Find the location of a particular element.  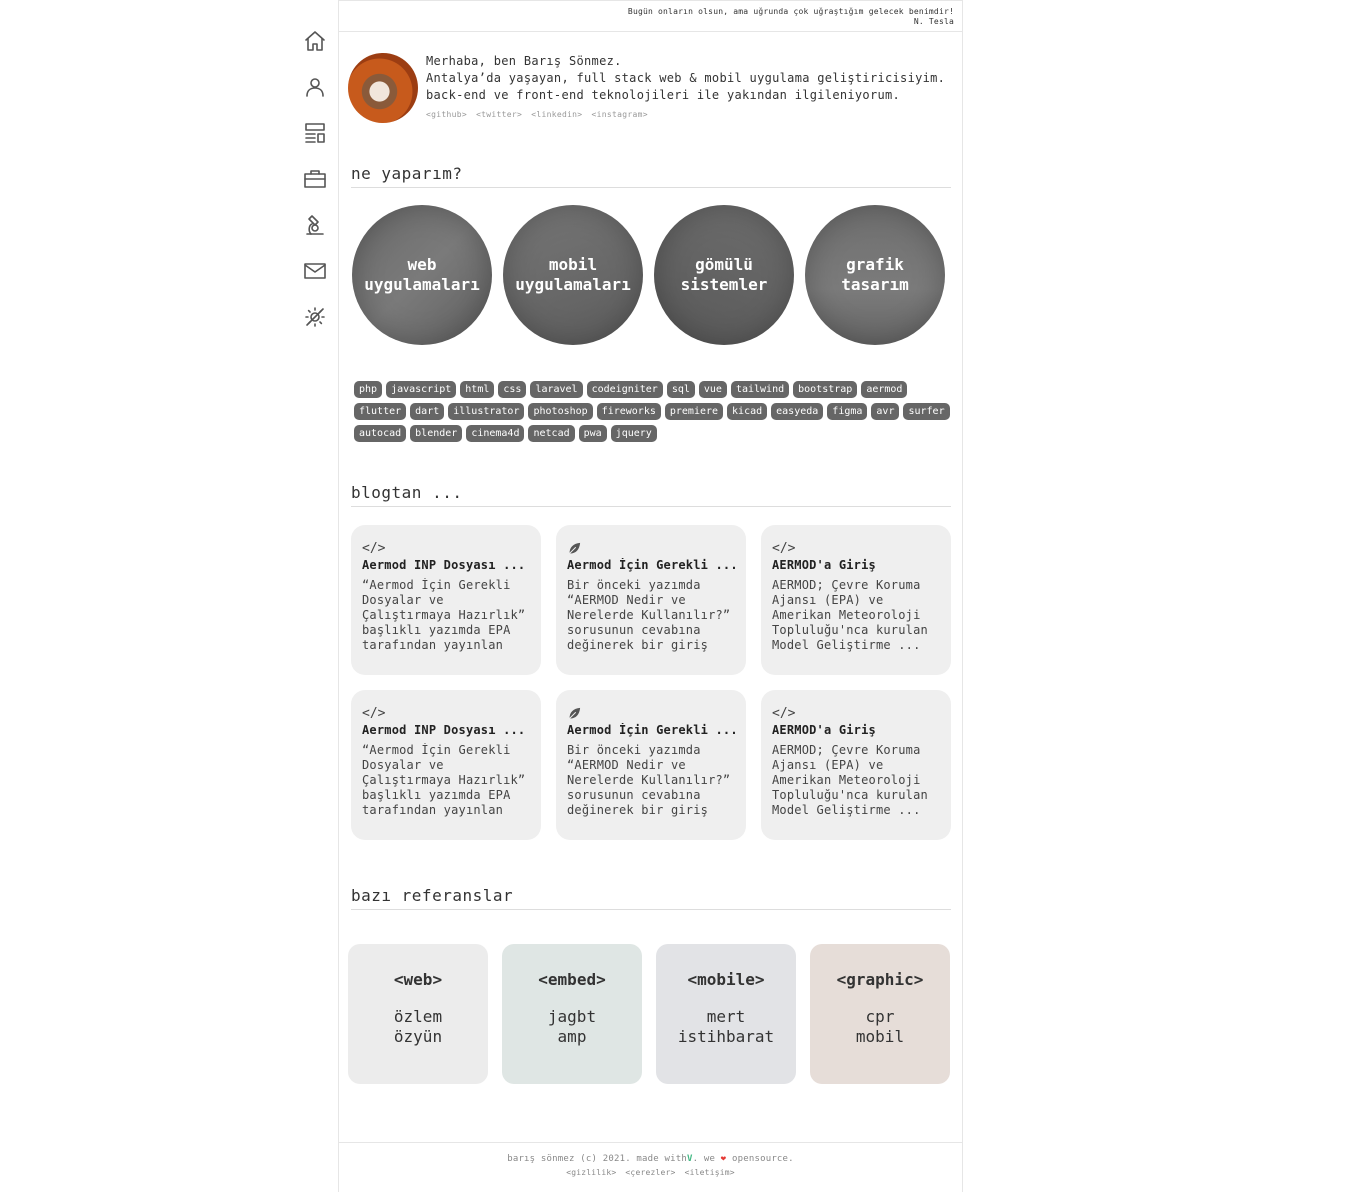

skill-tag: photoshop is located at coordinates (560, 411).